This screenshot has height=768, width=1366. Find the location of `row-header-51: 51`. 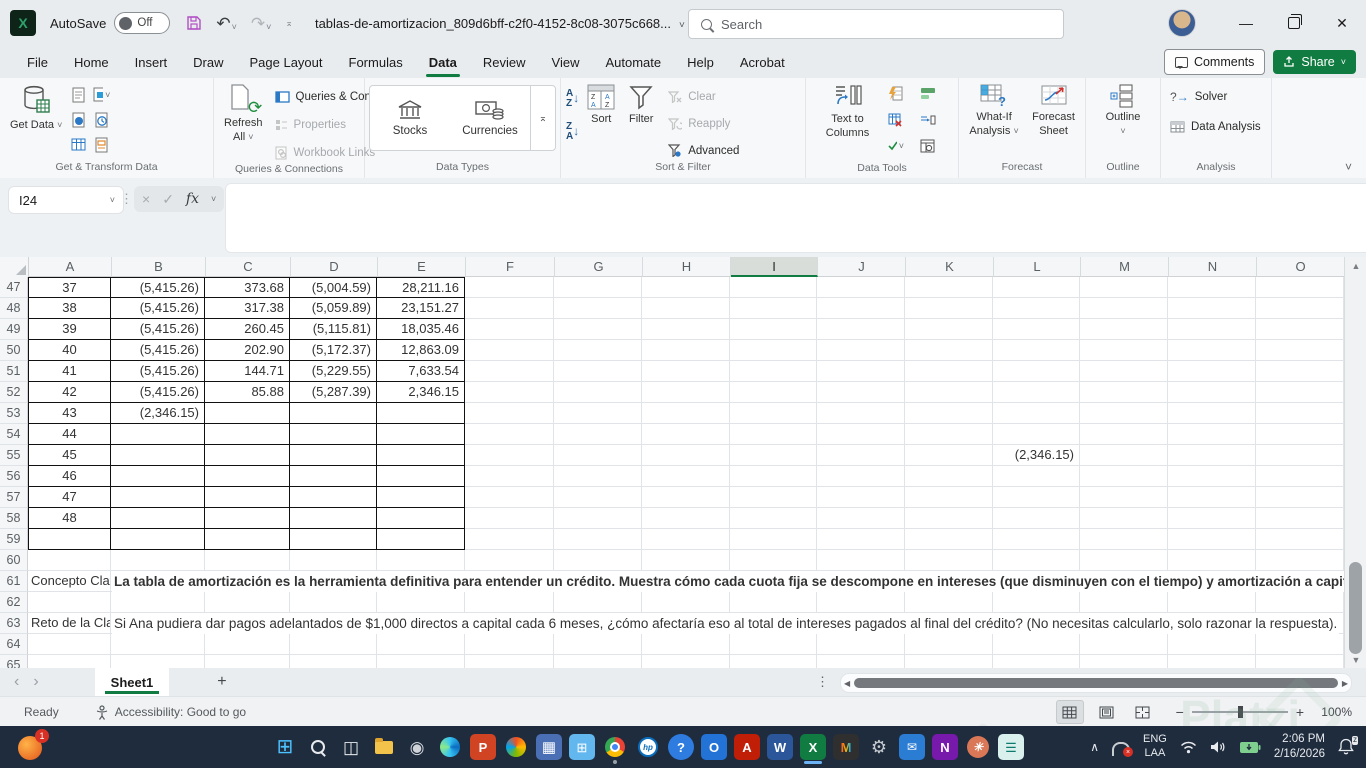

row-header-51: 51 is located at coordinates (14, 371).